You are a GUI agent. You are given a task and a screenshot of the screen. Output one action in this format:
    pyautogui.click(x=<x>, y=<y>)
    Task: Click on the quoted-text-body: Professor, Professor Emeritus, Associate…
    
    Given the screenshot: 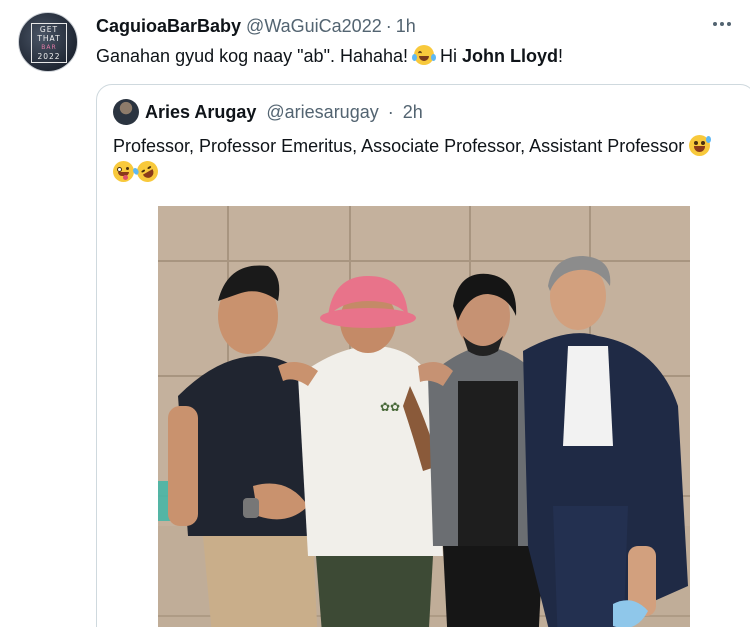 What is the action you would take?
    pyautogui.click(x=399, y=146)
    